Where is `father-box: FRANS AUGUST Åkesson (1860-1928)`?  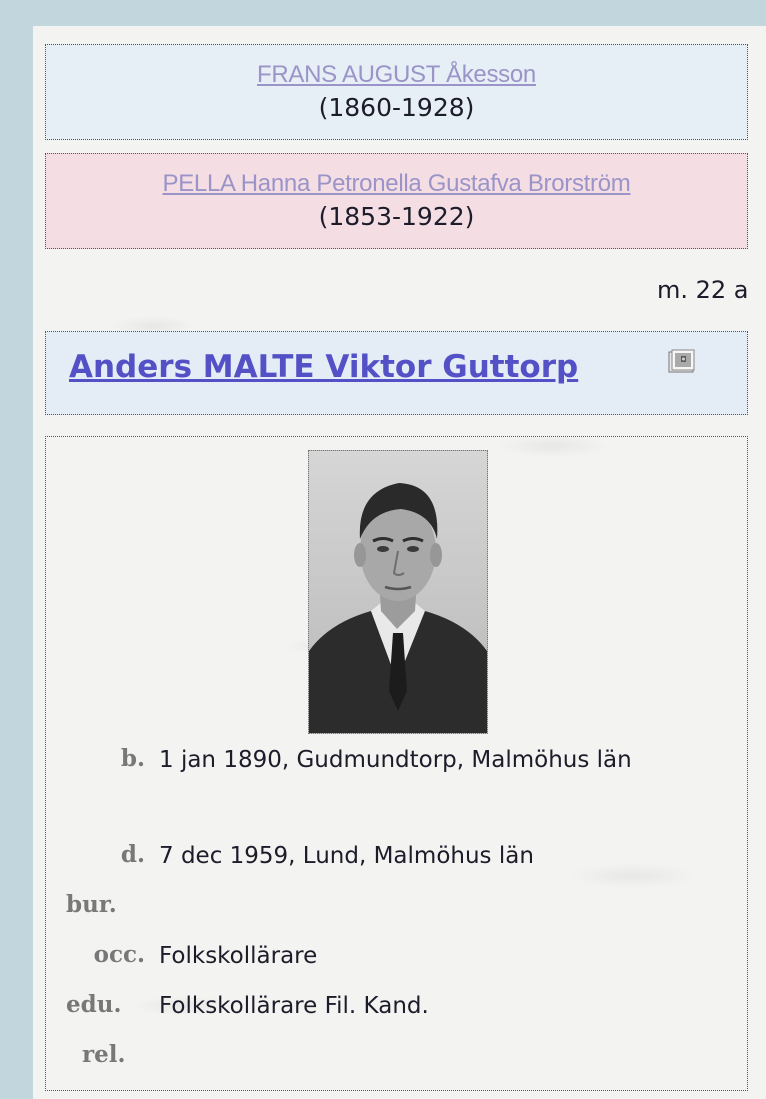
father-box: FRANS AUGUST Åkesson (1860-1928) is located at coordinates (396, 92).